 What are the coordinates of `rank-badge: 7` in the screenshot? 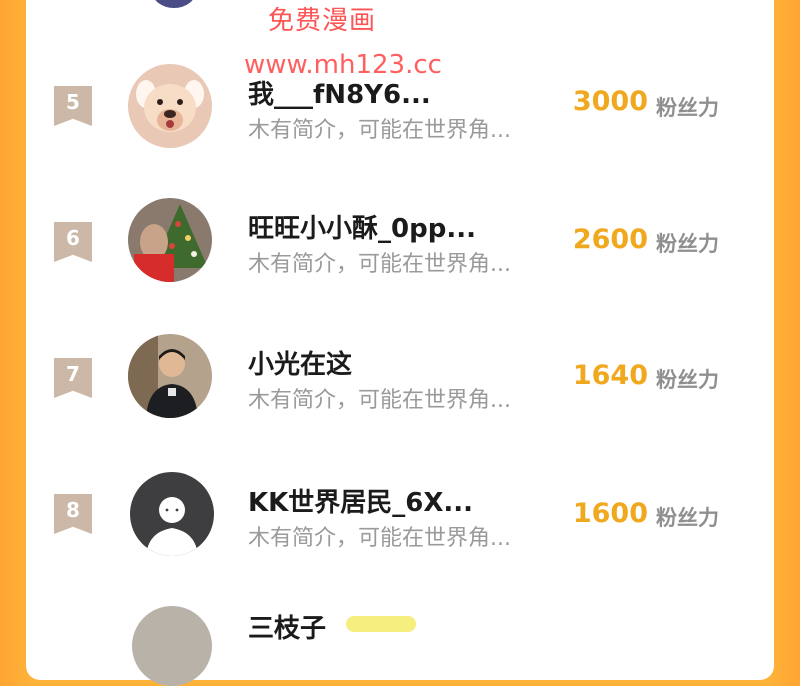 It's located at (73, 378).